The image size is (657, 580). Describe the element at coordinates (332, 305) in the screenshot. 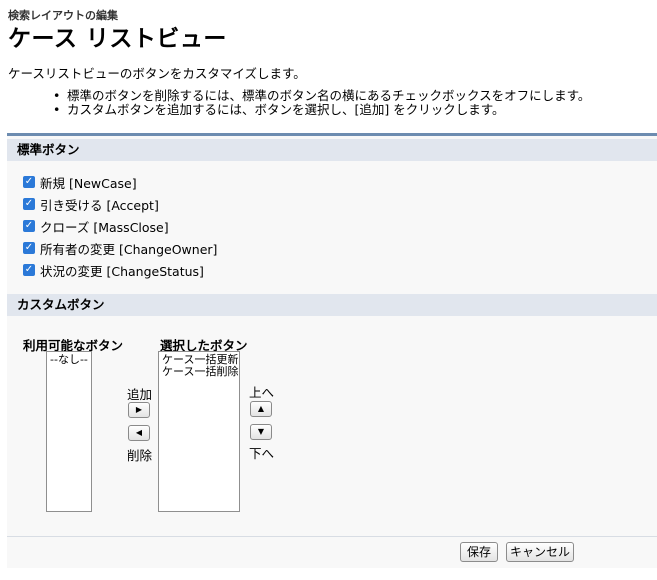

I see `section-header-custom: カスタムボタン` at that location.